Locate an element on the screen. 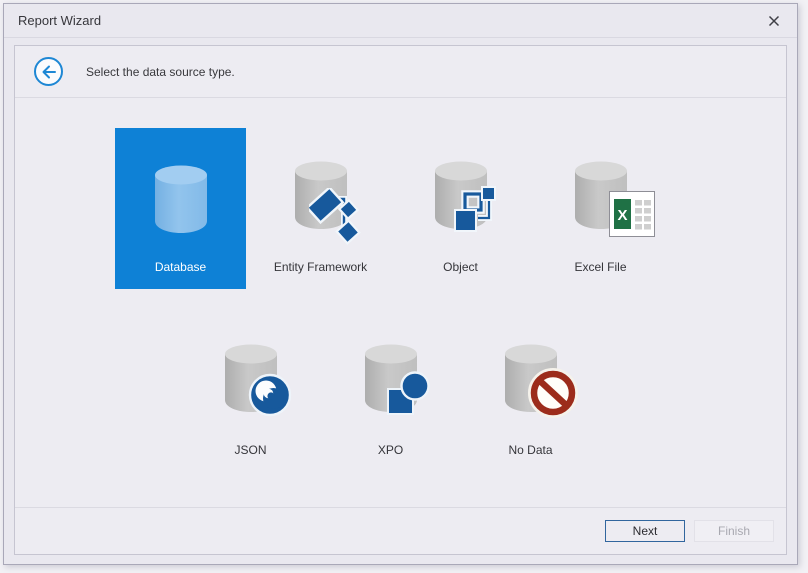  tile-label: Database is located at coordinates (180, 267).